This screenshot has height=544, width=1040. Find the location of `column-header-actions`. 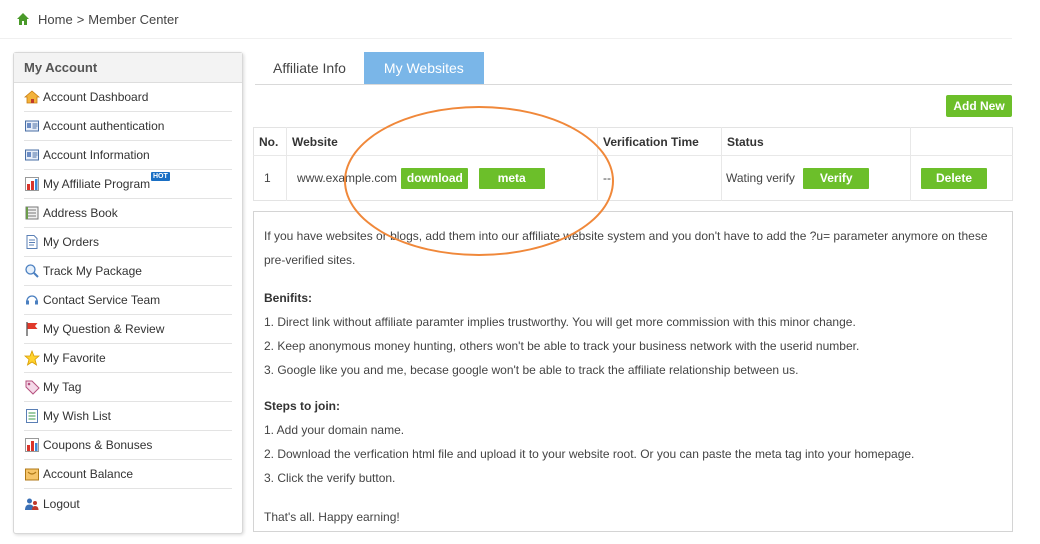

column-header-actions is located at coordinates (961, 141).